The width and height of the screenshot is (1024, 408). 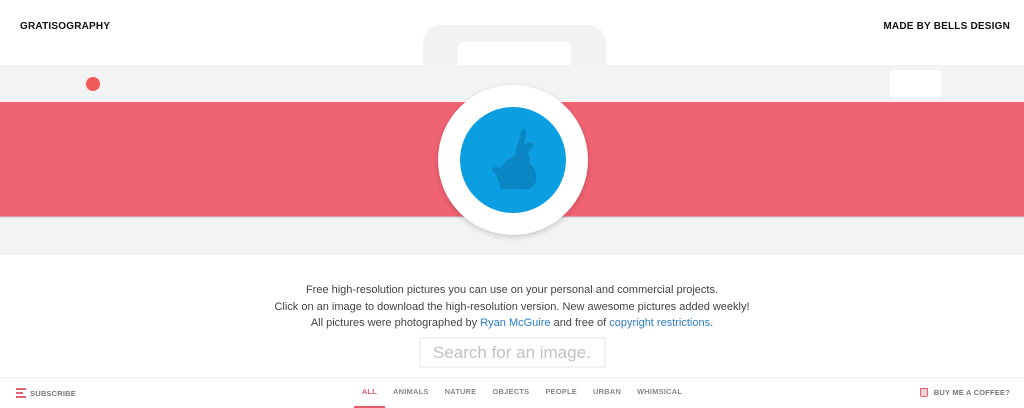 What do you see at coordinates (971, 392) in the screenshot?
I see `coffee-label: BUY ME A COFFEE?` at bounding box center [971, 392].